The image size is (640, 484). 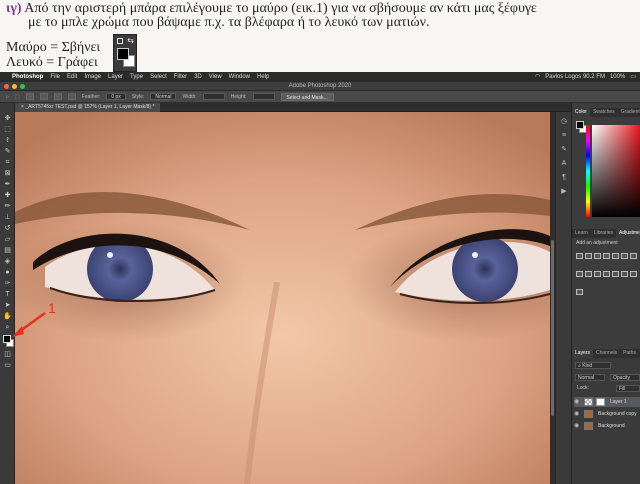 What do you see at coordinates (579, 274) in the screenshot?
I see `black-white-icon` at bounding box center [579, 274].